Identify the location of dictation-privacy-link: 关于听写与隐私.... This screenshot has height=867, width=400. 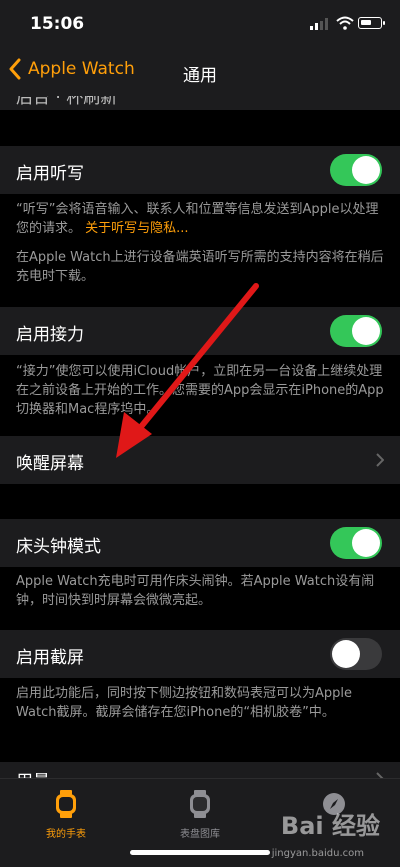
(136, 228).